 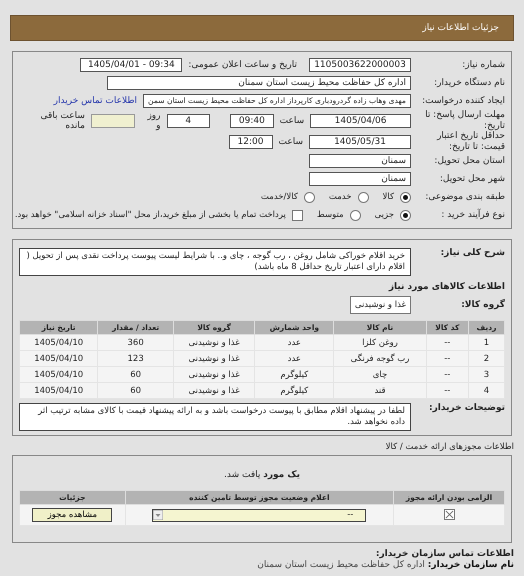 I want to click on description-box: خرید اقلام خوراکی شامل روغن ، رب گوجه ، چای و.. با شرایط لیست پیوست پرداخت نقدی پس از تحویل ( اقلام دارای اعتبار تاریخ حداقل 8 ماه باشد), so click(x=215, y=262).